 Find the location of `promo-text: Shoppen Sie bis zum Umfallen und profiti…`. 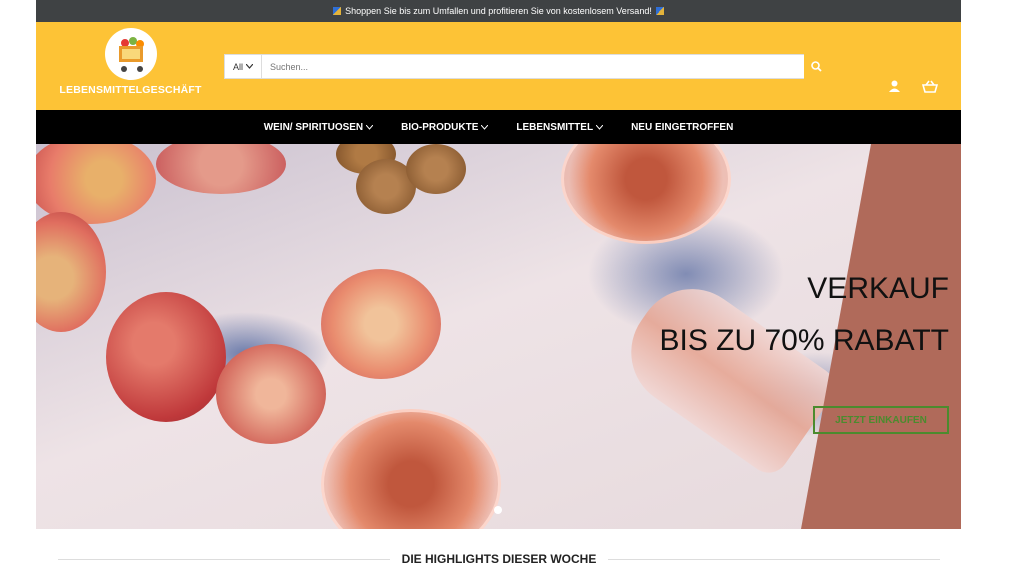

promo-text: Shoppen Sie bis zum Umfallen und profiti… is located at coordinates (498, 11).